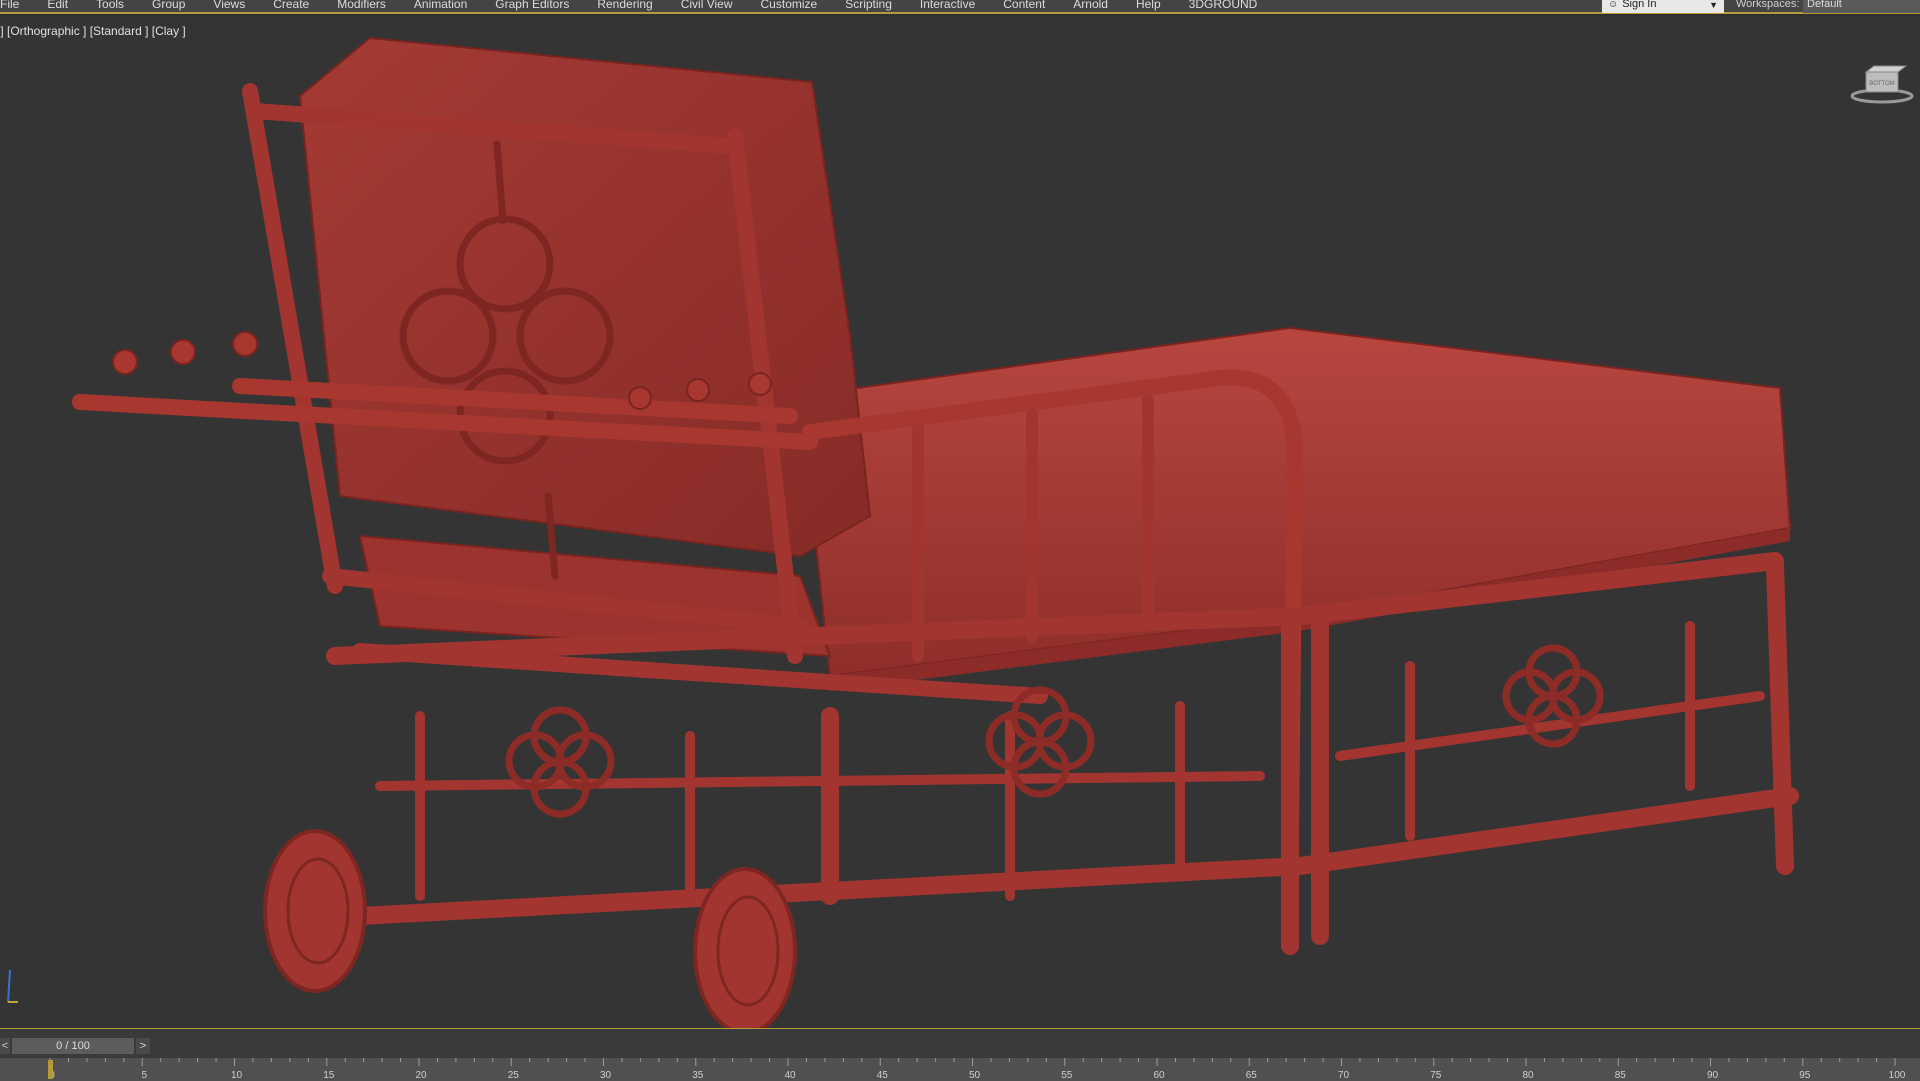 The image size is (1920, 1081). What do you see at coordinates (237, 1075) in the screenshot?
I see `ruler-tick-label: 10` at bounding box center [237, 1075].